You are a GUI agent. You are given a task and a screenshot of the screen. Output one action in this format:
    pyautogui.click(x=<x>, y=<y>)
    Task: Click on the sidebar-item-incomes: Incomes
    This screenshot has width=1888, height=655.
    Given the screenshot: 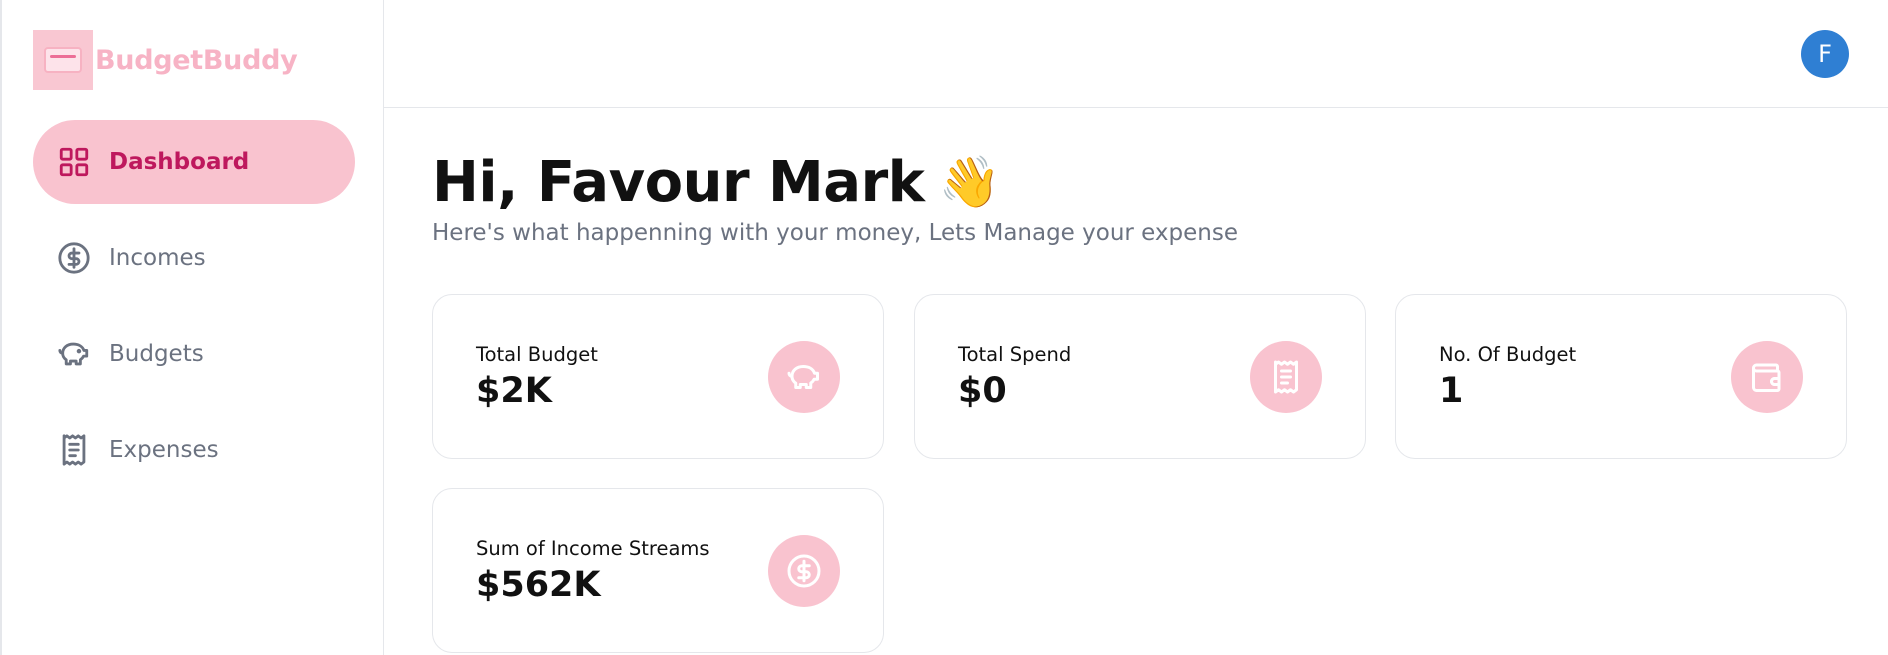 What is the action you would take?
    pyautogui.click(x=194, y=258)
    